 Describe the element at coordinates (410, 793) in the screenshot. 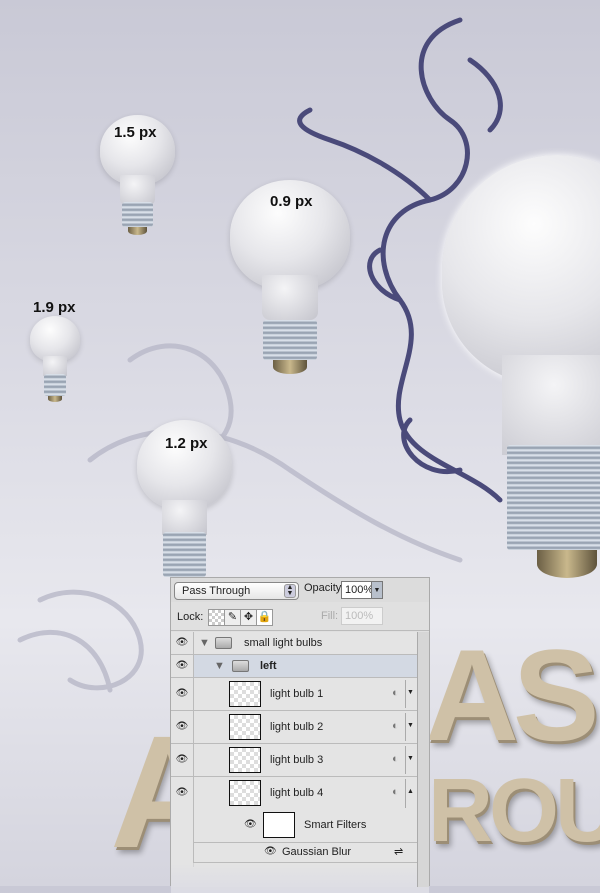

I see `collapse-arrow-icon: ▲` at that location.